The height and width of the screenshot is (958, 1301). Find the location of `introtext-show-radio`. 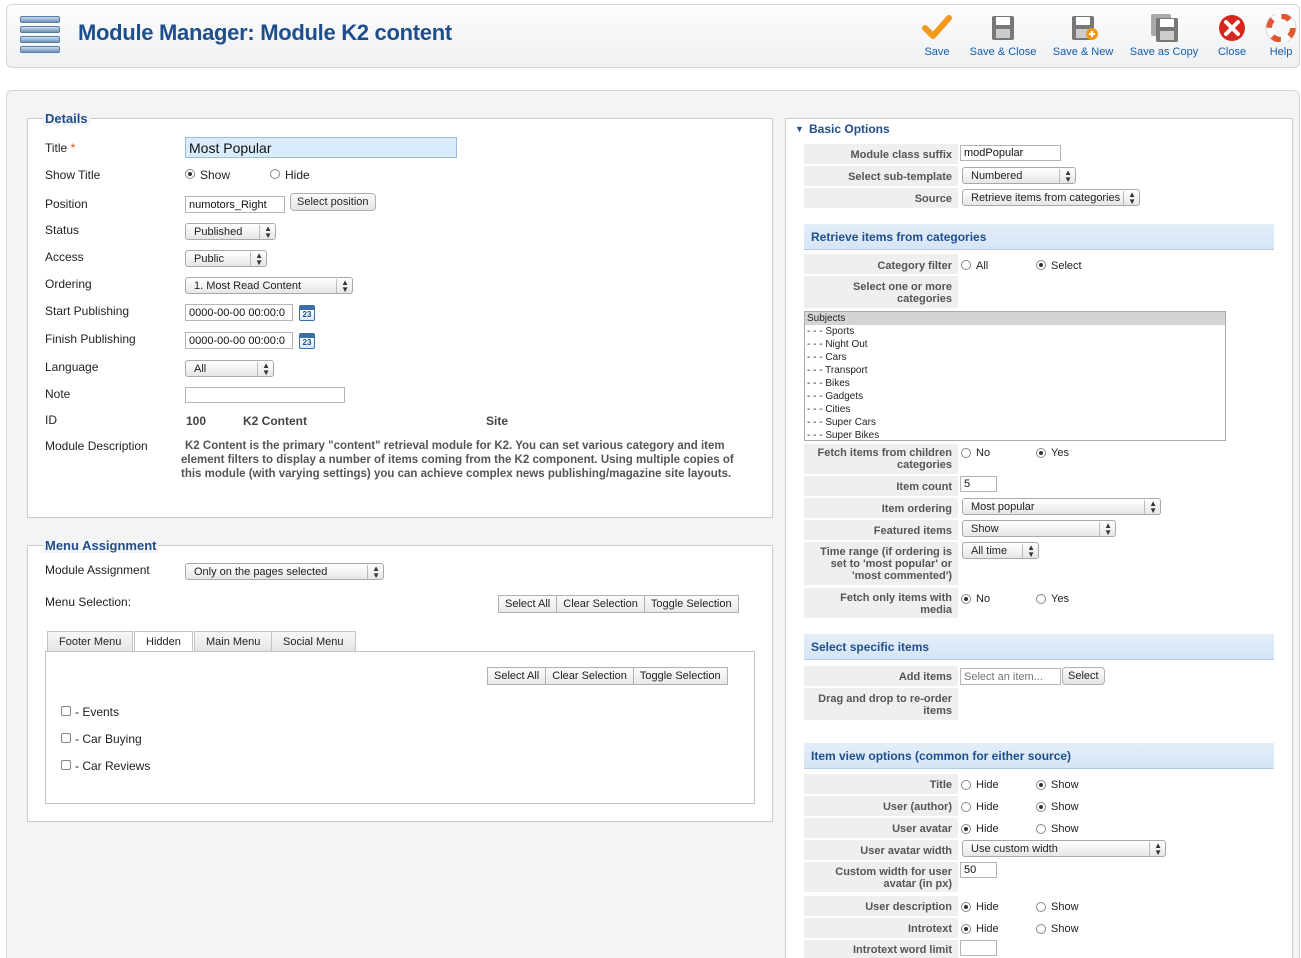

introtext-show-radio is located at coordinates (1041, 929).